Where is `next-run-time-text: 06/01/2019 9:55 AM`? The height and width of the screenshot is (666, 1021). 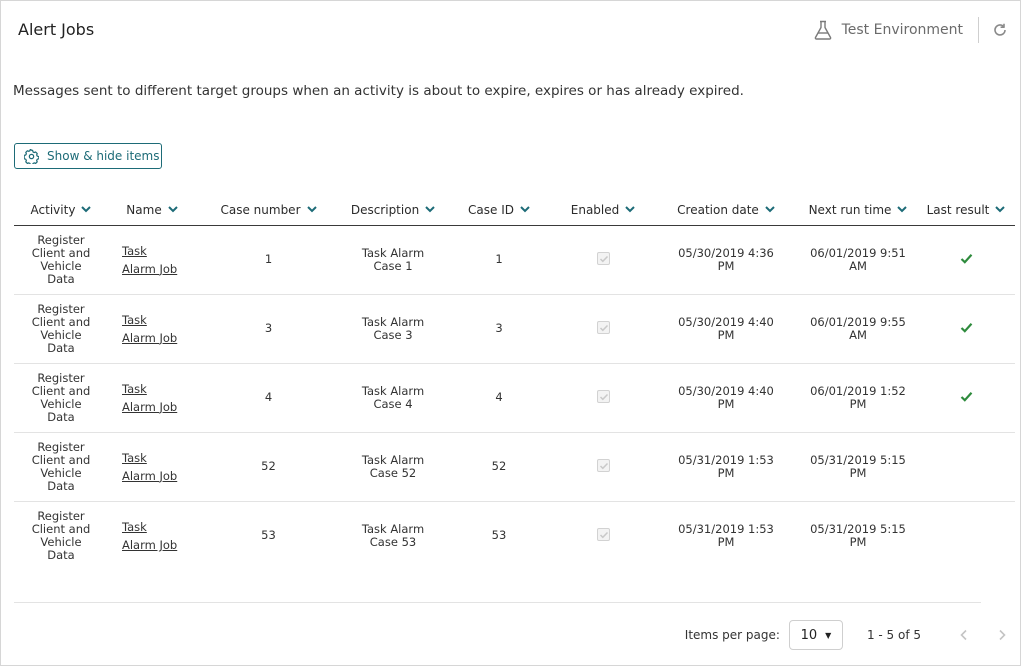
next-run-time-text: 06/01/2019 9:55 AM is located at coordinates (858, 328).